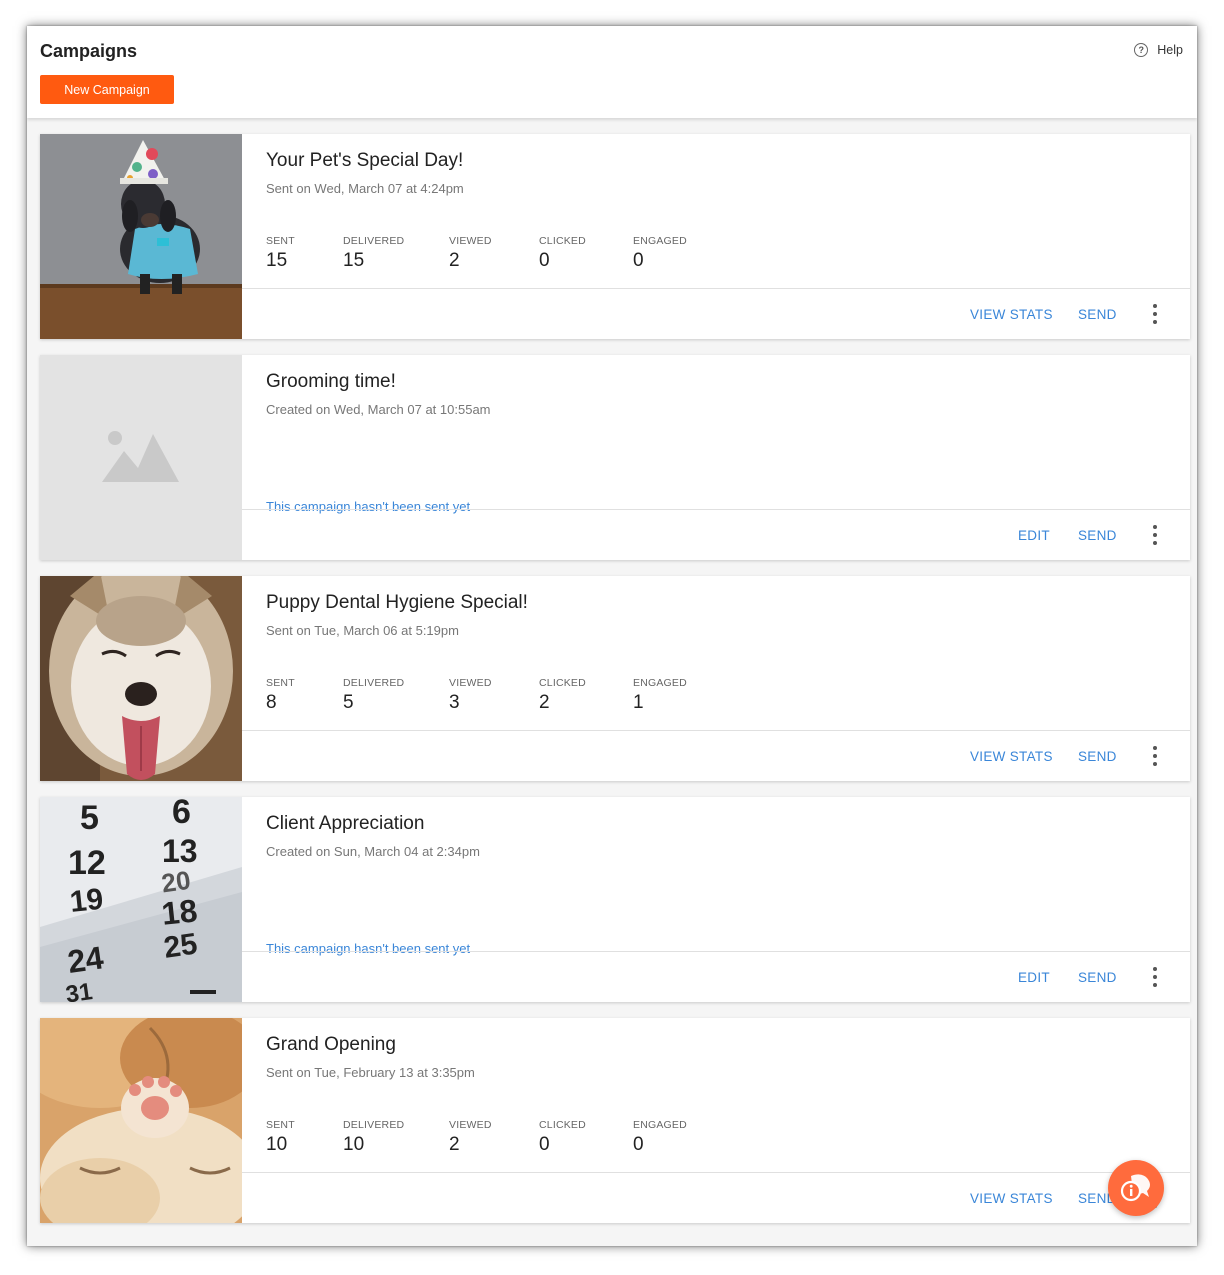 The width and height of the screenshot is (1224, 1275). I want to click on campaign-date: Created on Sun, March 04 at 2:34pm, so click(373, 851).